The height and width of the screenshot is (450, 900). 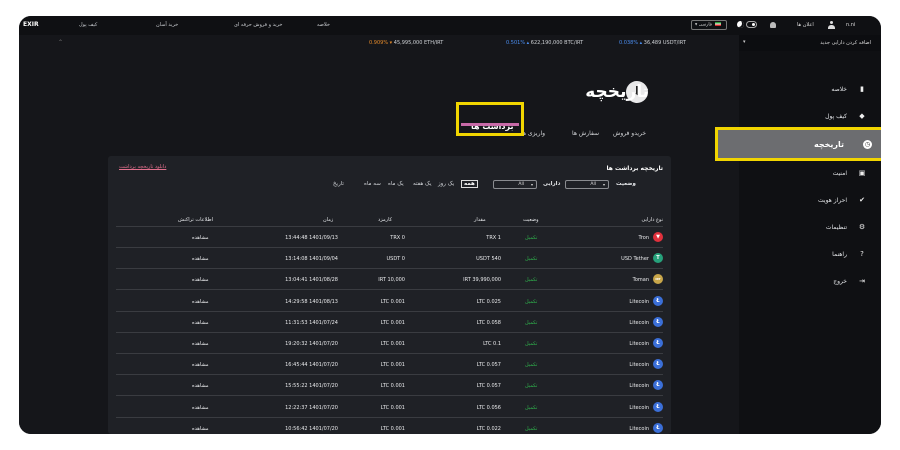 I want to click on download-history-link: دانلود تاریخچه برداشت, so click(x=142, y=167).